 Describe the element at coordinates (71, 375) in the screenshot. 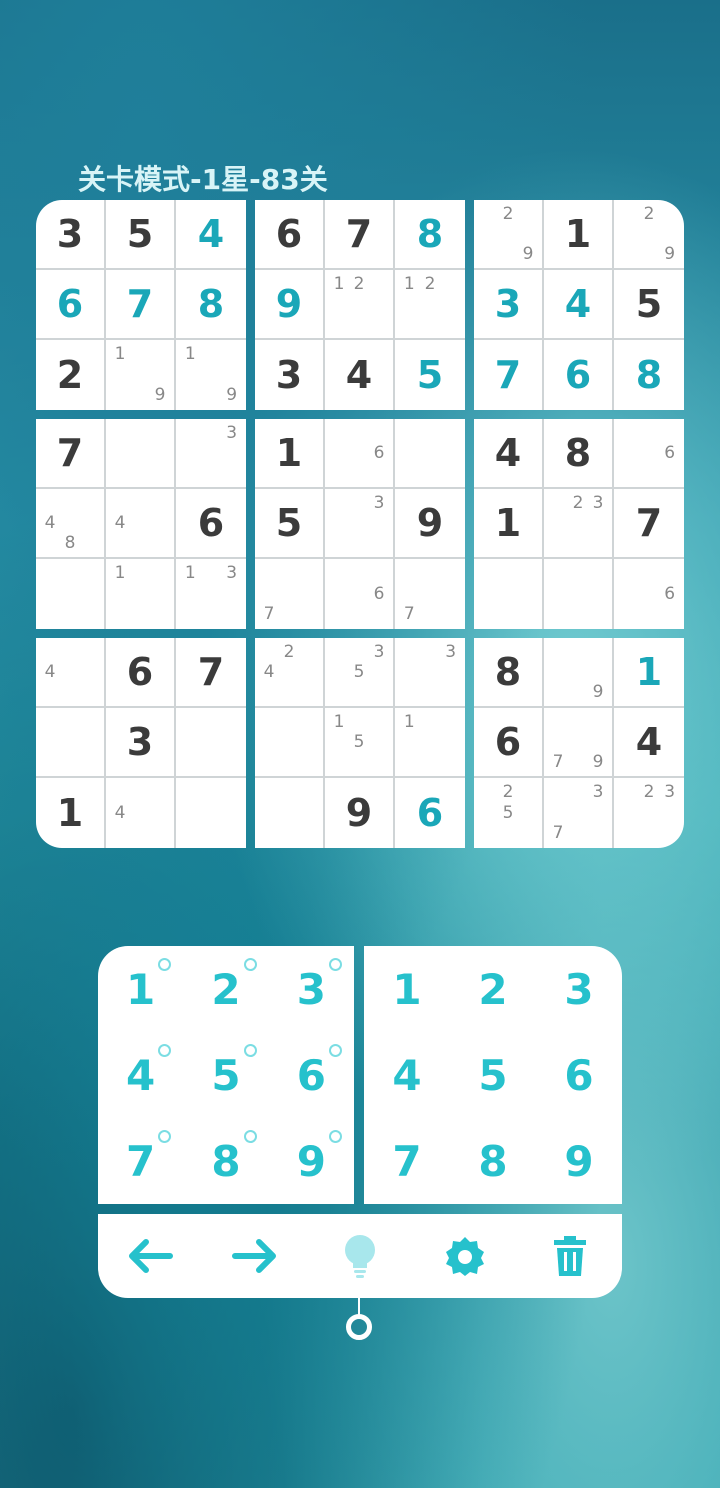

I see `sudoku-cell: 2` at that location.